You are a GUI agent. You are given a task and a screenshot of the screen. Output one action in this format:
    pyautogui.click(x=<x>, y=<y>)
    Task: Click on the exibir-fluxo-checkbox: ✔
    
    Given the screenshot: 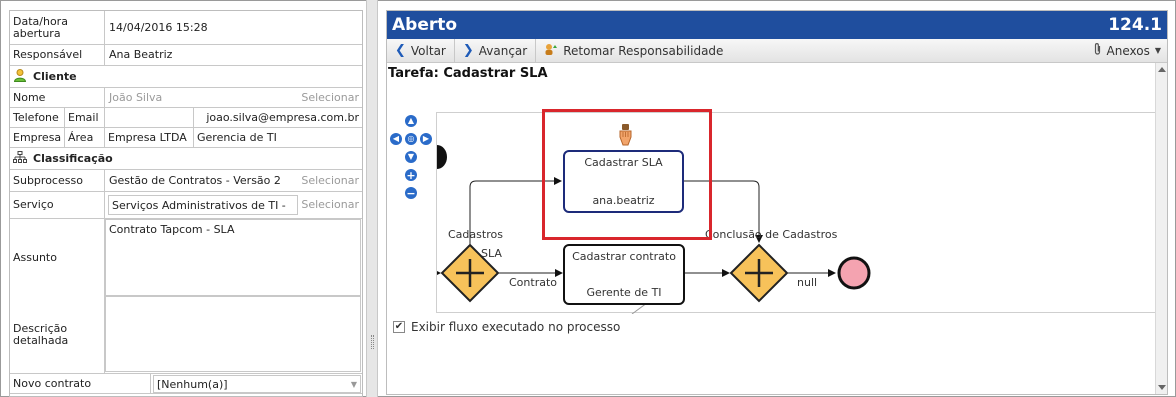 What is the action you would take?
    pyautogui.click(x=399, y=327)
    